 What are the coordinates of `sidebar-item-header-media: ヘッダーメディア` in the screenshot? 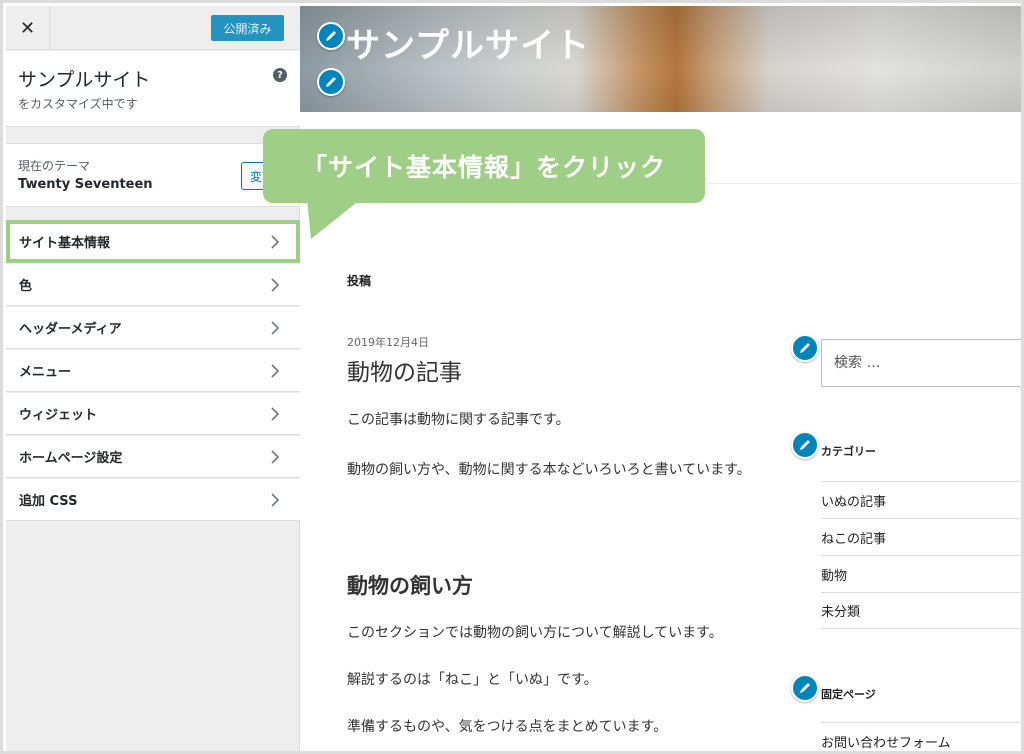 It's located at (153, 327).